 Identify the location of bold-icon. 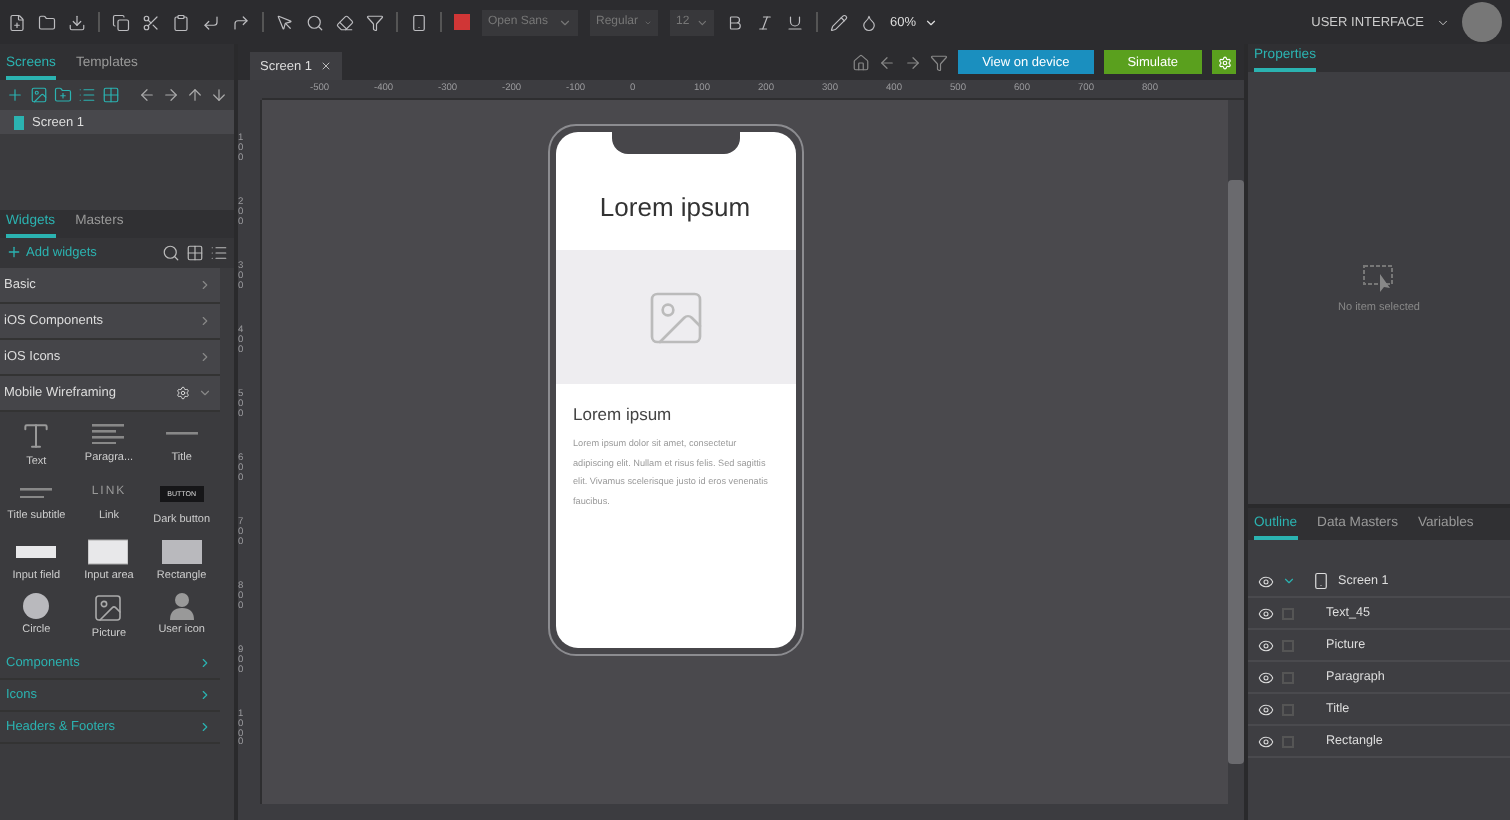
(735, 22).